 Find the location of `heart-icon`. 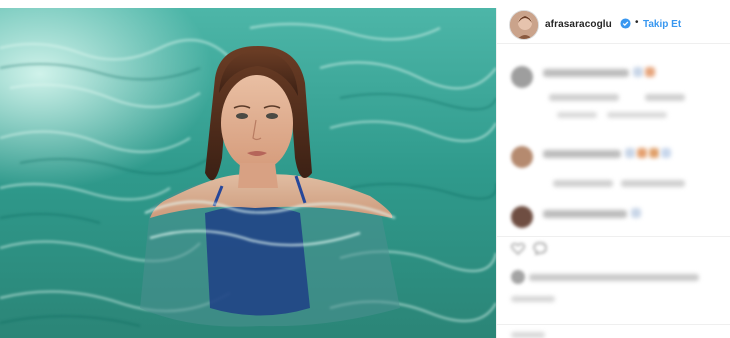

heart-icon is located at coordinates (518, 248).